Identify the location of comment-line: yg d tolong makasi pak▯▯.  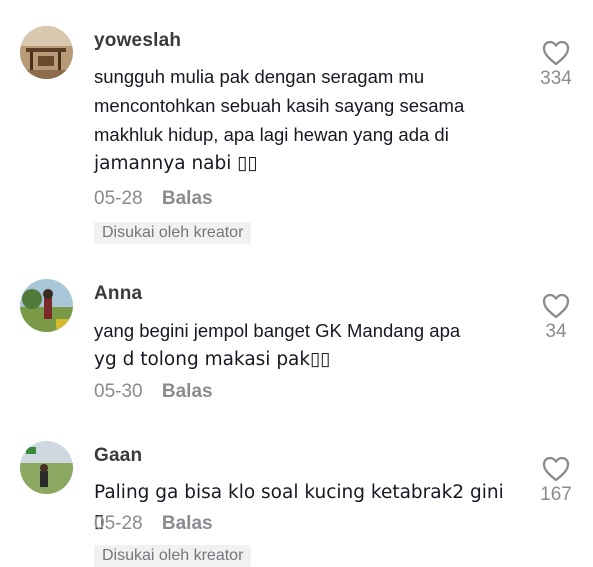
(212, 359).